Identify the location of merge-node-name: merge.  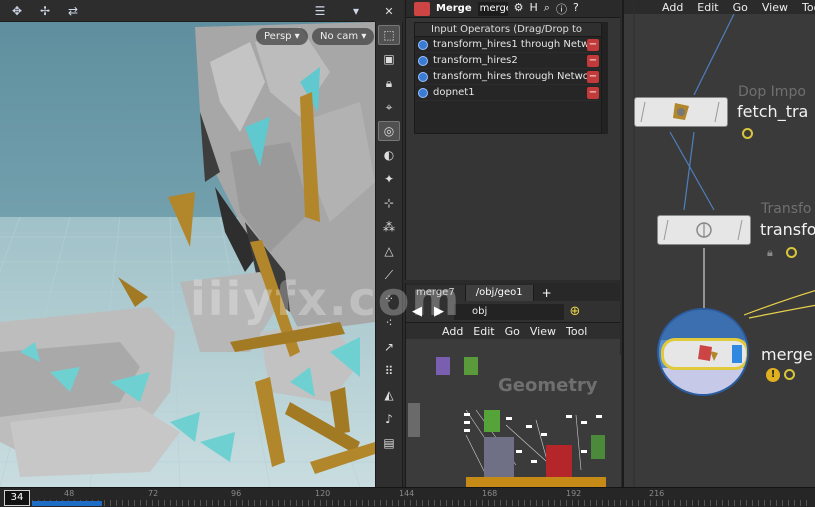
(787, 354).